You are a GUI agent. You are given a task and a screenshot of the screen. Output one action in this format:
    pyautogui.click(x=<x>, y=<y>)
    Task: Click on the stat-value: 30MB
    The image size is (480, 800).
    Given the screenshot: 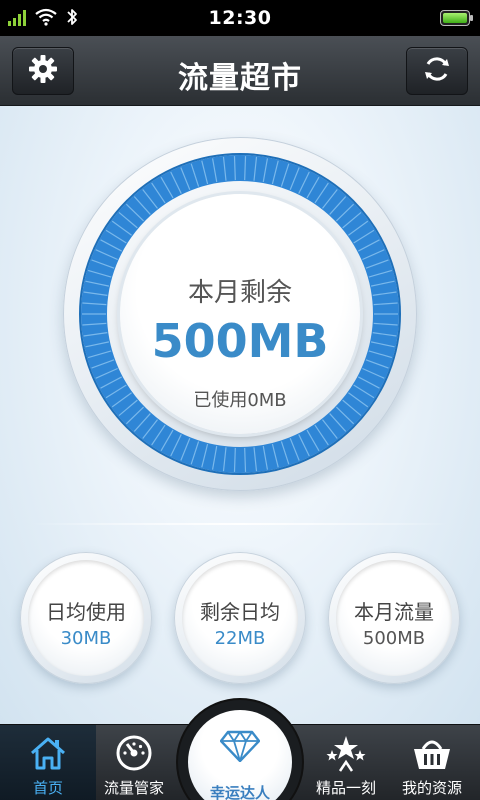 What is the action you would take?
    pyautogui.click(x=86, y=638)
    